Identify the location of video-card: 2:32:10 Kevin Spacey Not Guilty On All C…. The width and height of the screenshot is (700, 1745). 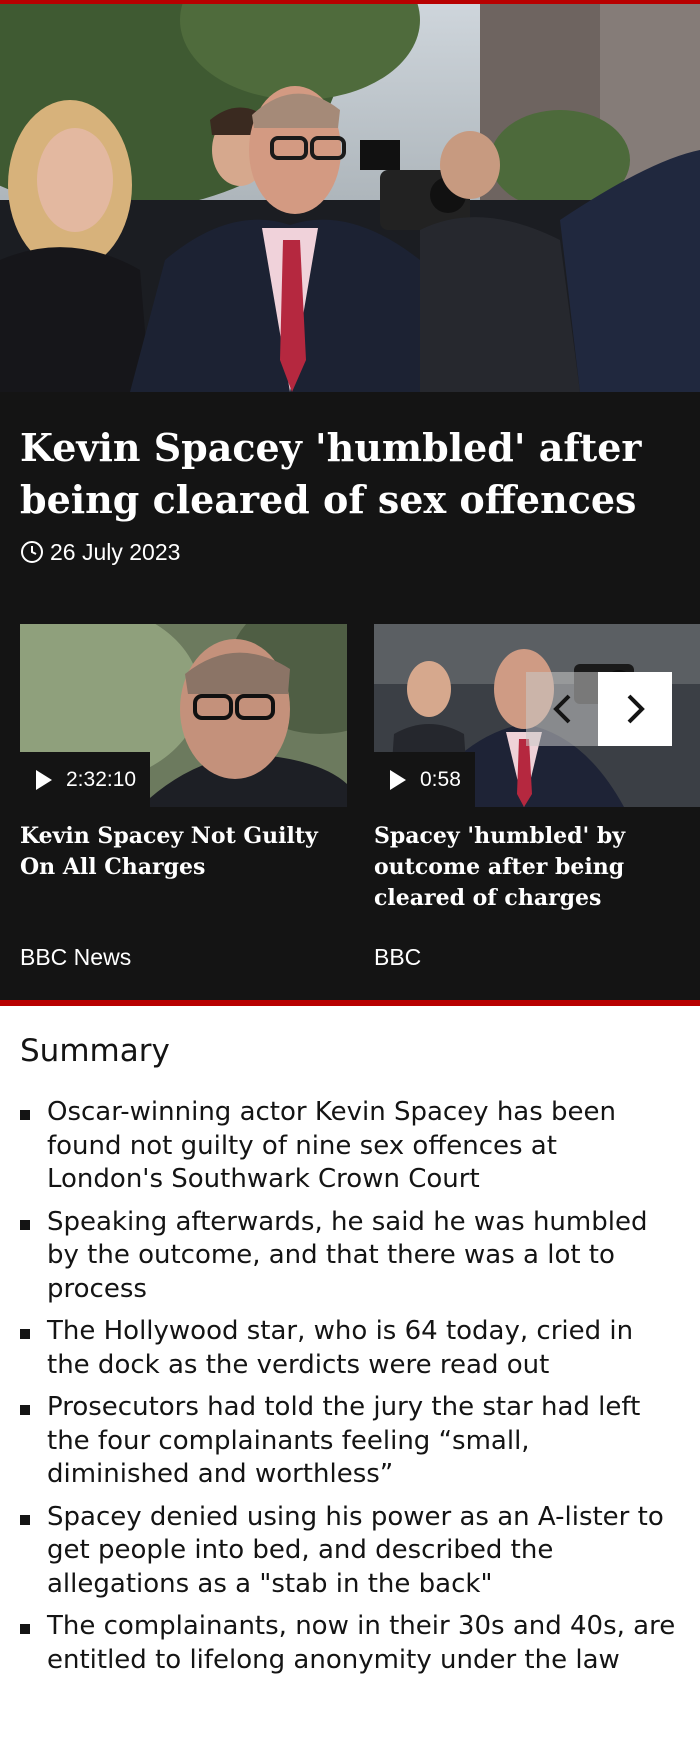
(183, 797).